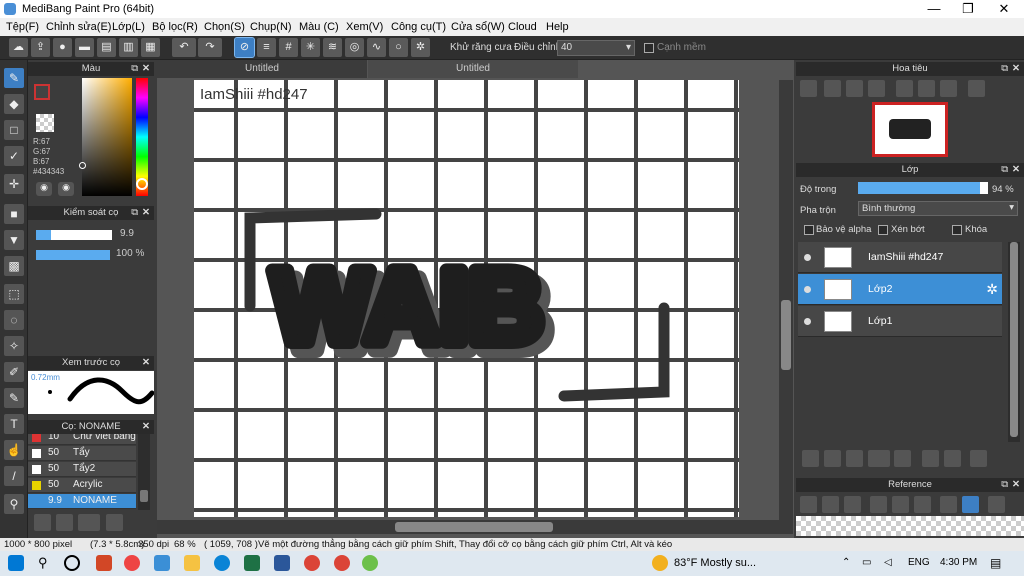  Describe the element at coordinates (42, 92) in the screenshot. I see `foreground-color-swatch` at that location.